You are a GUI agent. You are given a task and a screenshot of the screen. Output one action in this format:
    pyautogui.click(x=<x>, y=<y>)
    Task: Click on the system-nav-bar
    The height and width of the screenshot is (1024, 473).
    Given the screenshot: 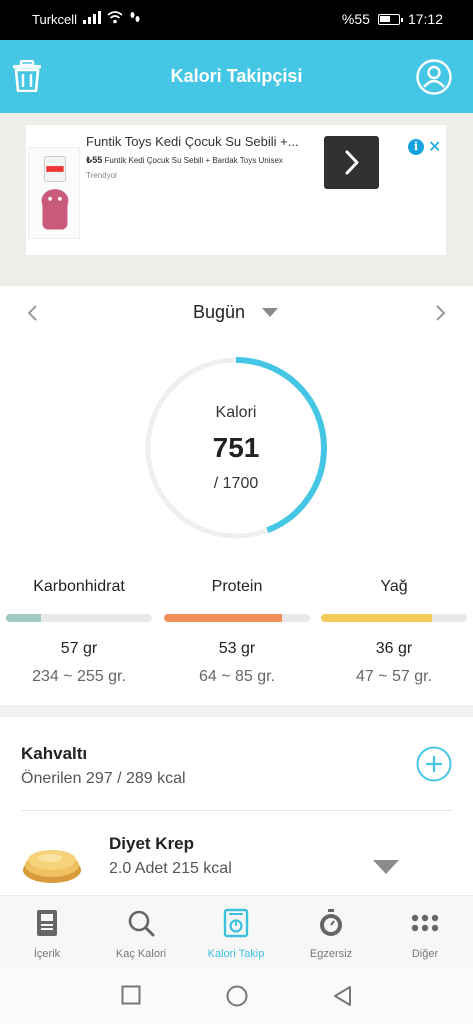 What is the action you would take?
    pyautogui.click(x=236, y=995)
    